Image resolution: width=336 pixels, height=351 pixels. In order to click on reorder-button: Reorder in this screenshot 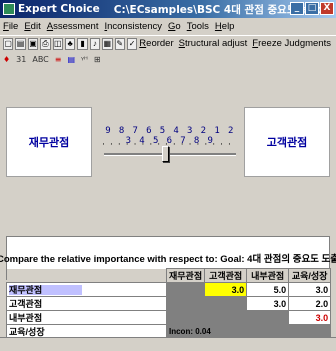, I will do `click(156, 43)`.